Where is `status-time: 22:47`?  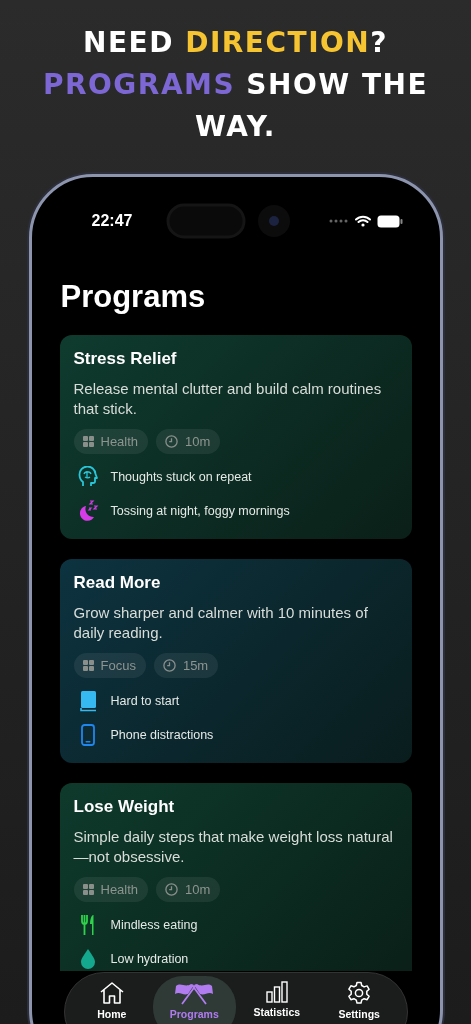 status-time: 22:47 is located at coordinates (112, 221).